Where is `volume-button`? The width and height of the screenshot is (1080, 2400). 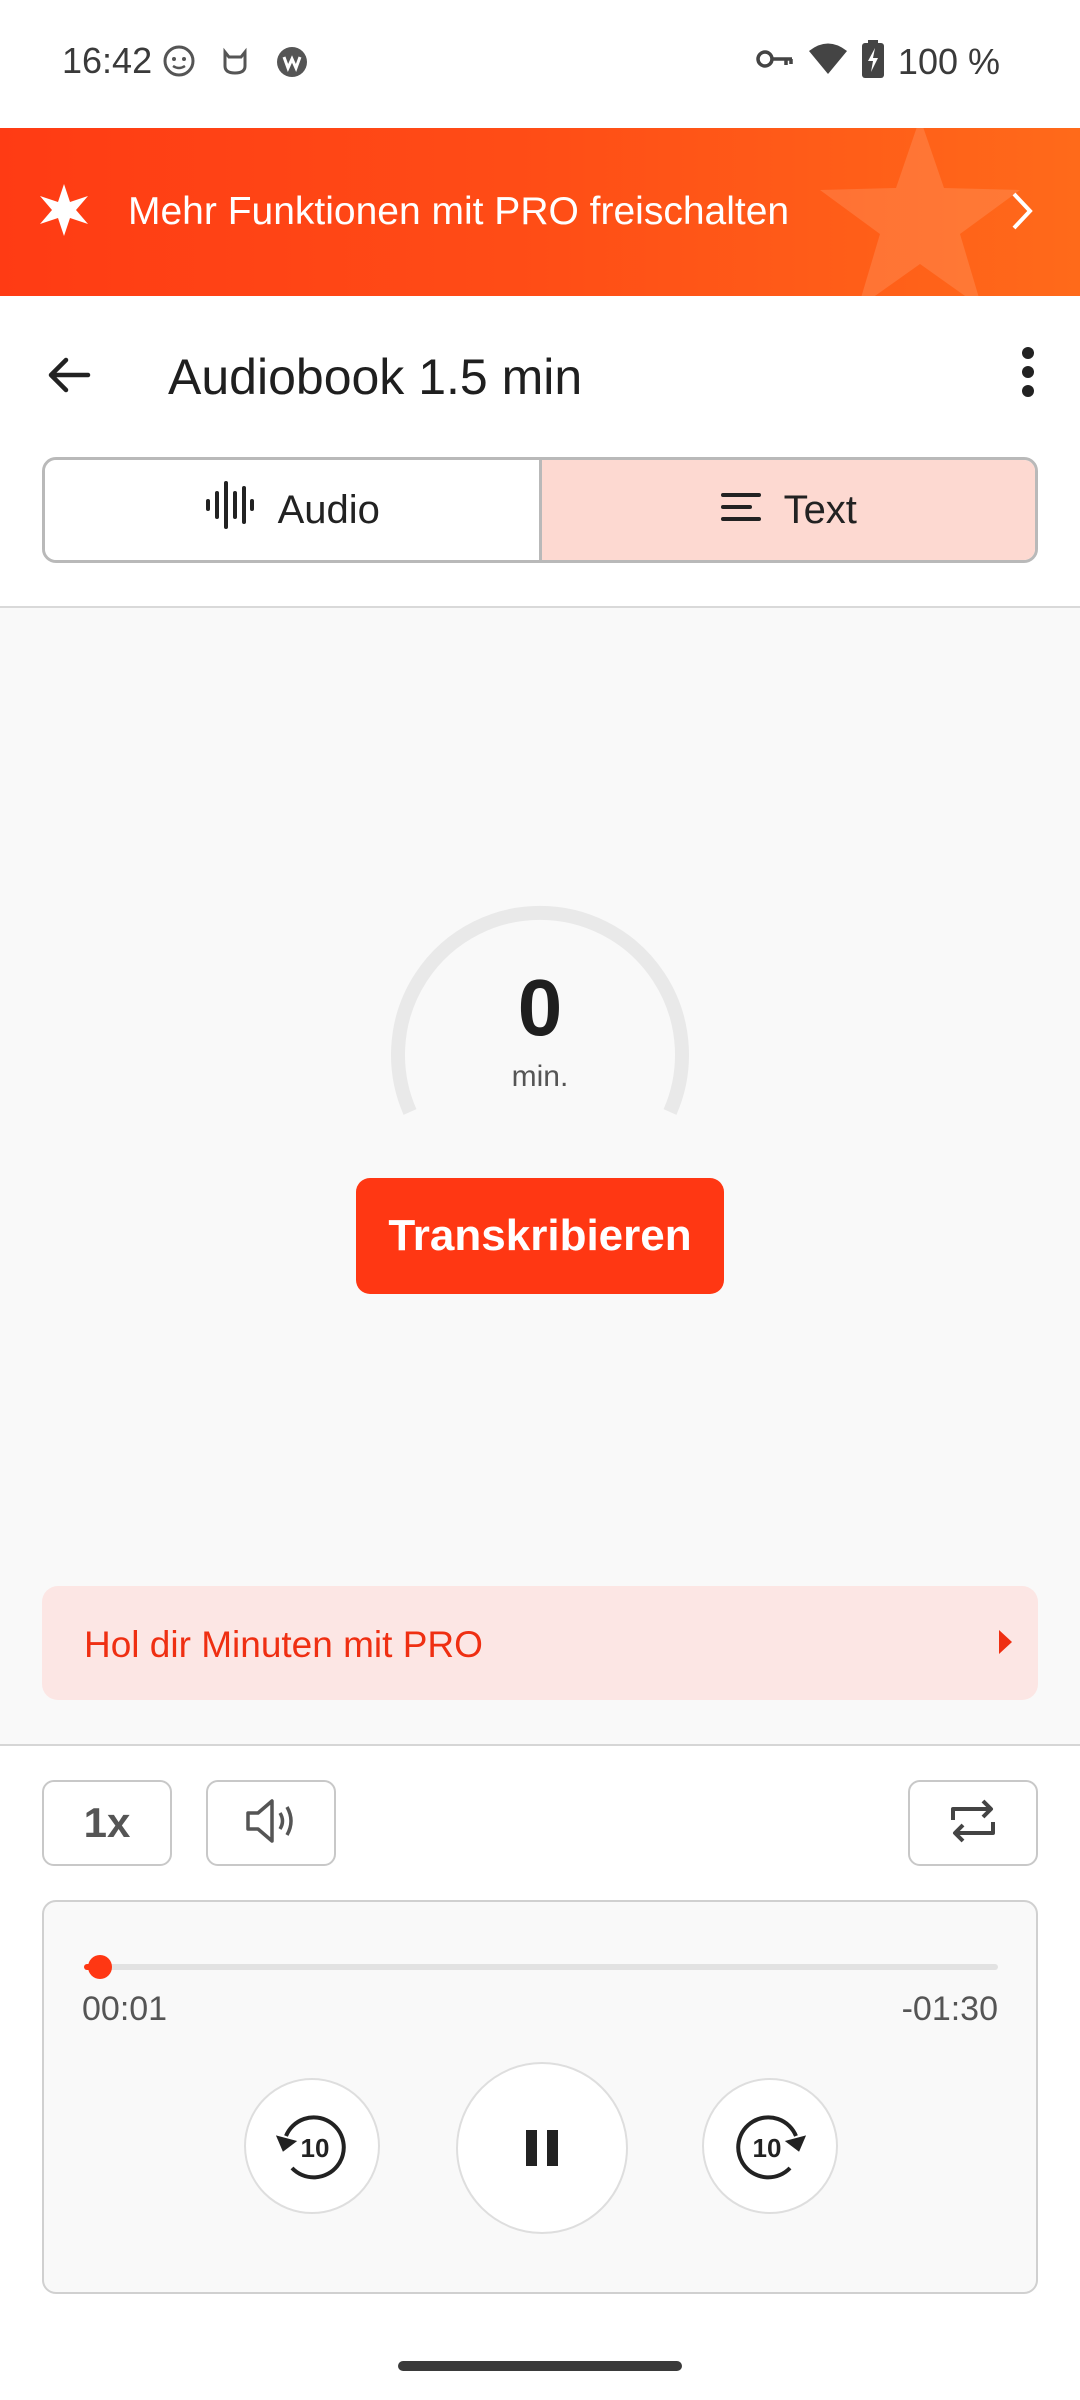
volume-button is located at coordinates (271, 1823).